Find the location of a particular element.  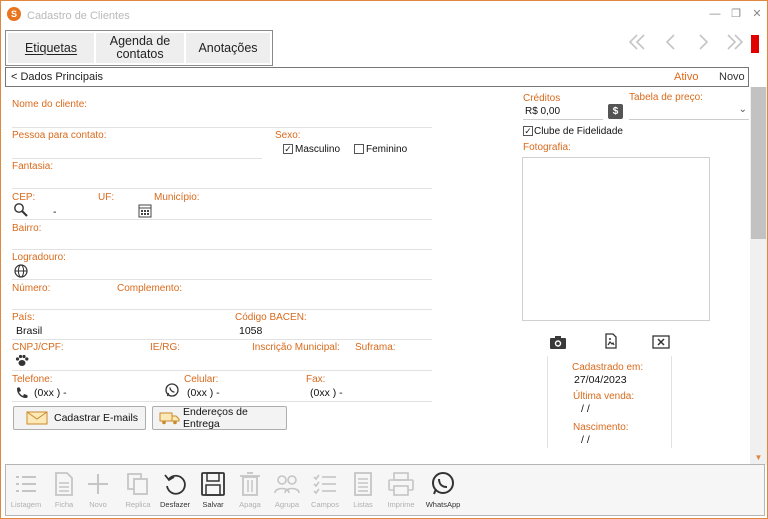

bairro-field is located at coordinates (222, 249).